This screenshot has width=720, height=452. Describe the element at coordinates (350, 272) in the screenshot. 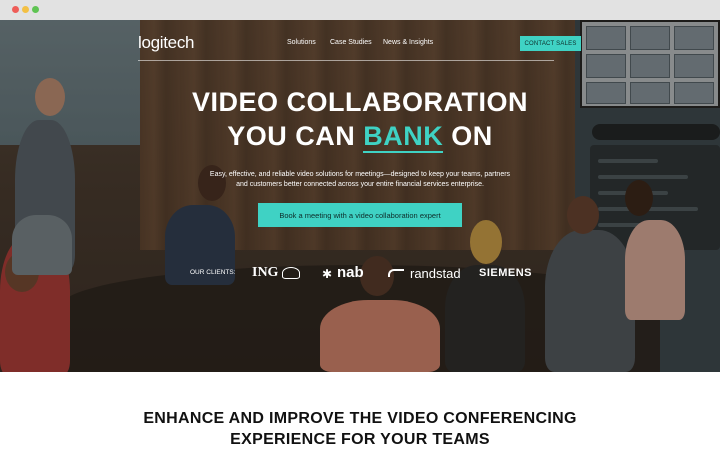

I see `client-logo-nab: nab` at that location.